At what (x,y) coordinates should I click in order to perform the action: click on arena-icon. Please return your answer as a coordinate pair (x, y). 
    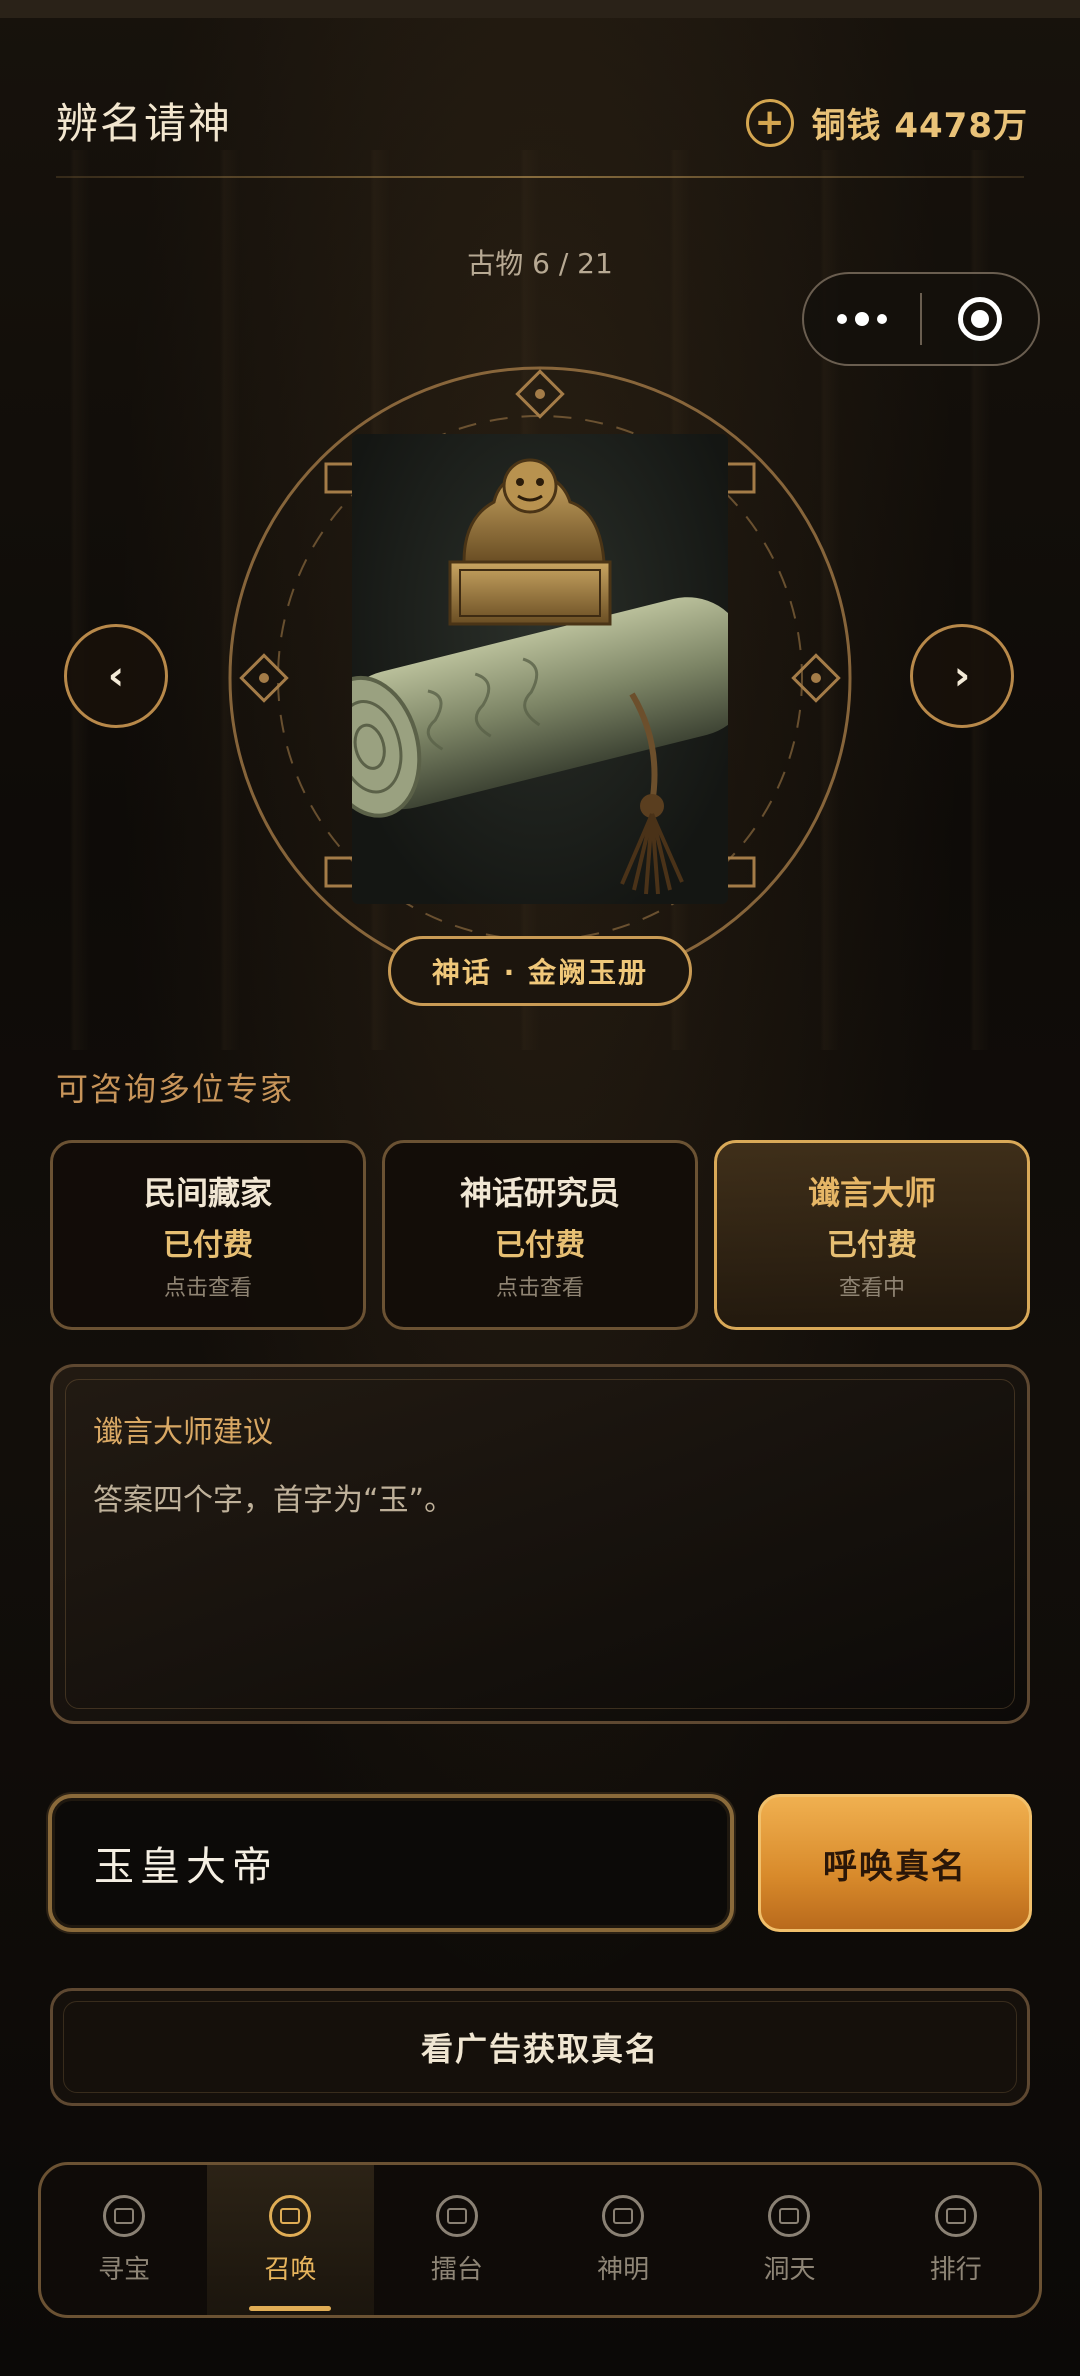
    Looking at the image, I should click on (456, 2215).